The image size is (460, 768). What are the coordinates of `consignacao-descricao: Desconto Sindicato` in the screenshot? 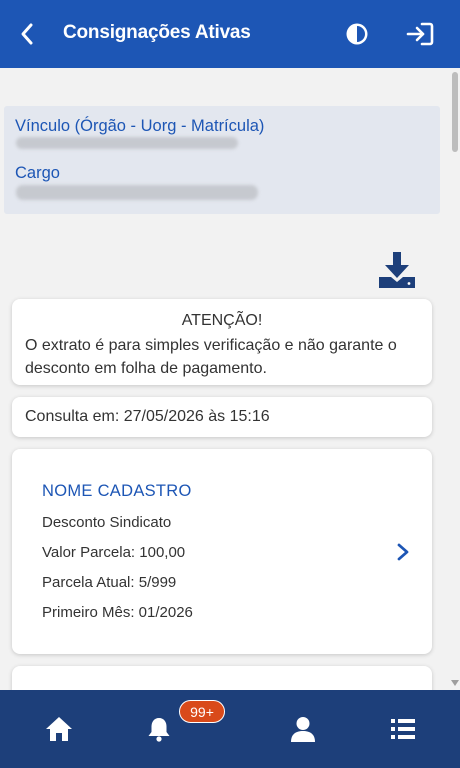 It's located at (107, 522).